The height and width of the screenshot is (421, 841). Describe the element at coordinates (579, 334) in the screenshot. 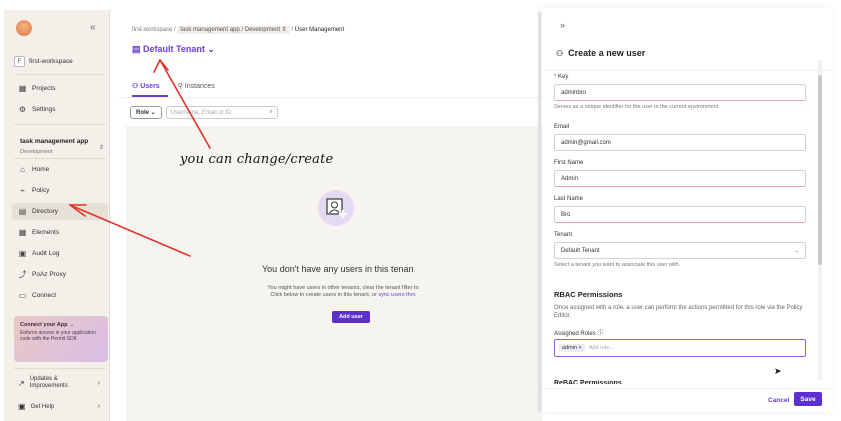

I see `assigned-roles-label: Assigned Roles ⓘ` at that location.